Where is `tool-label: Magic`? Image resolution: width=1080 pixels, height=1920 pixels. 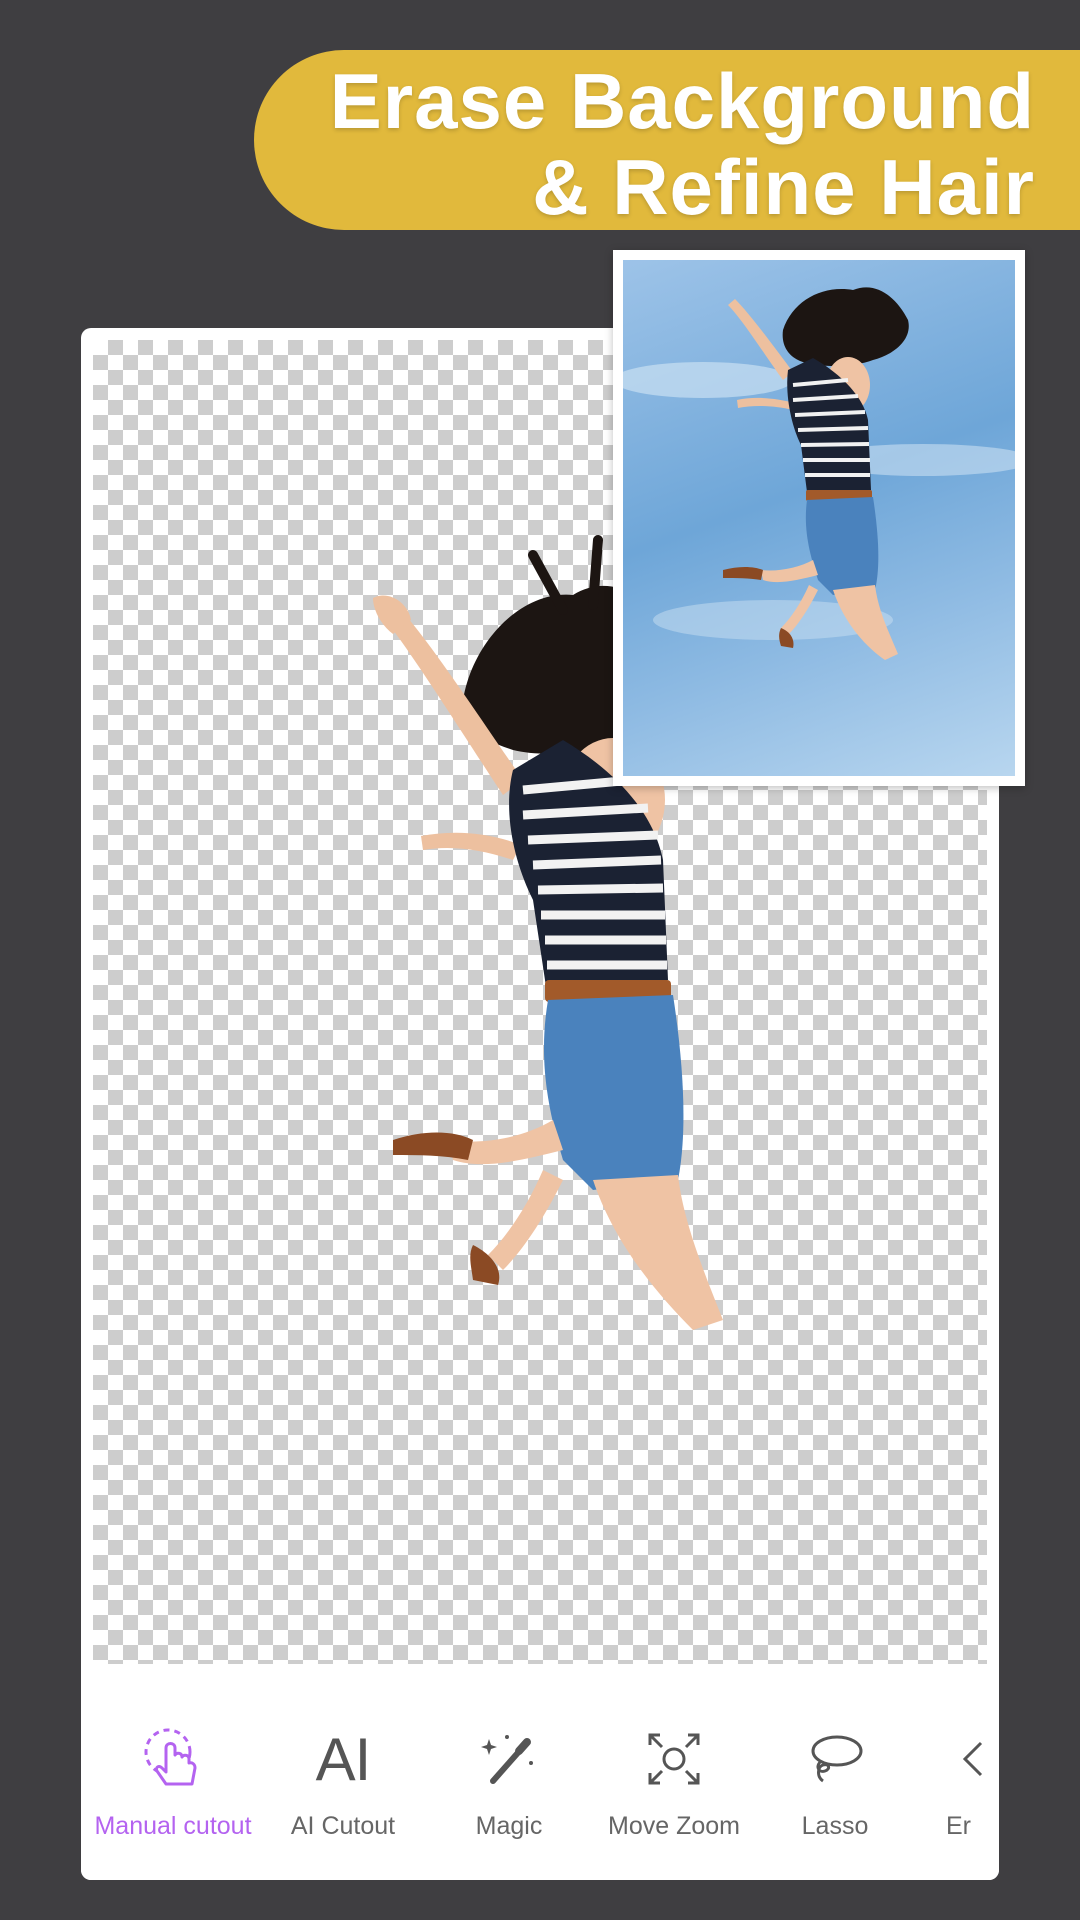
tool-label: Magic is located at coordinates (509, 1826).